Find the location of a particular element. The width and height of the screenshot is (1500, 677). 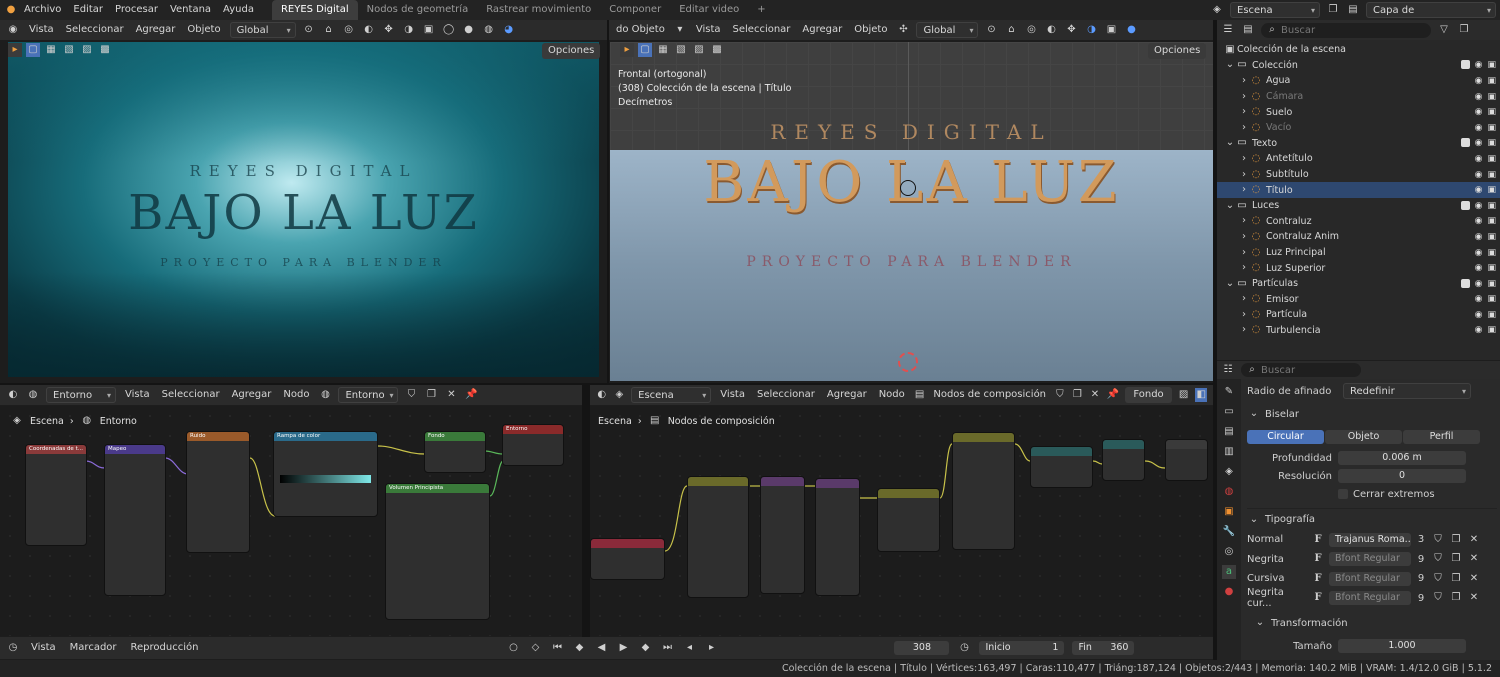

outliner-root: ▣ Colección de la escena is located at coordinates (1358, 50).